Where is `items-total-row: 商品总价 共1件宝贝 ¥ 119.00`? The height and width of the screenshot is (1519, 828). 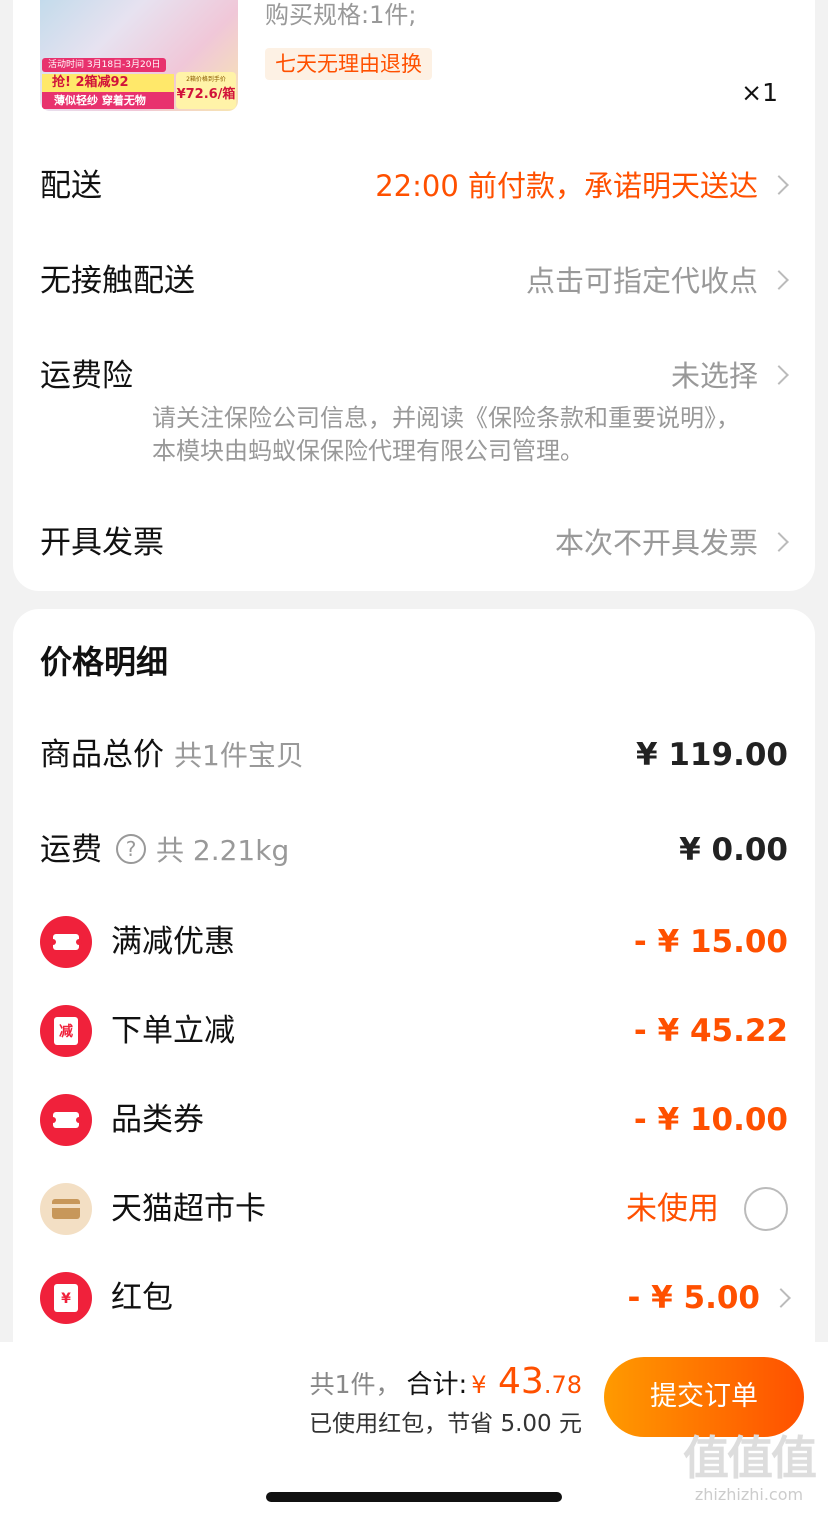
items-total-row: 商品总价 共1件宝贝 ¥ 119.00 is located at coordinates (414, 755).